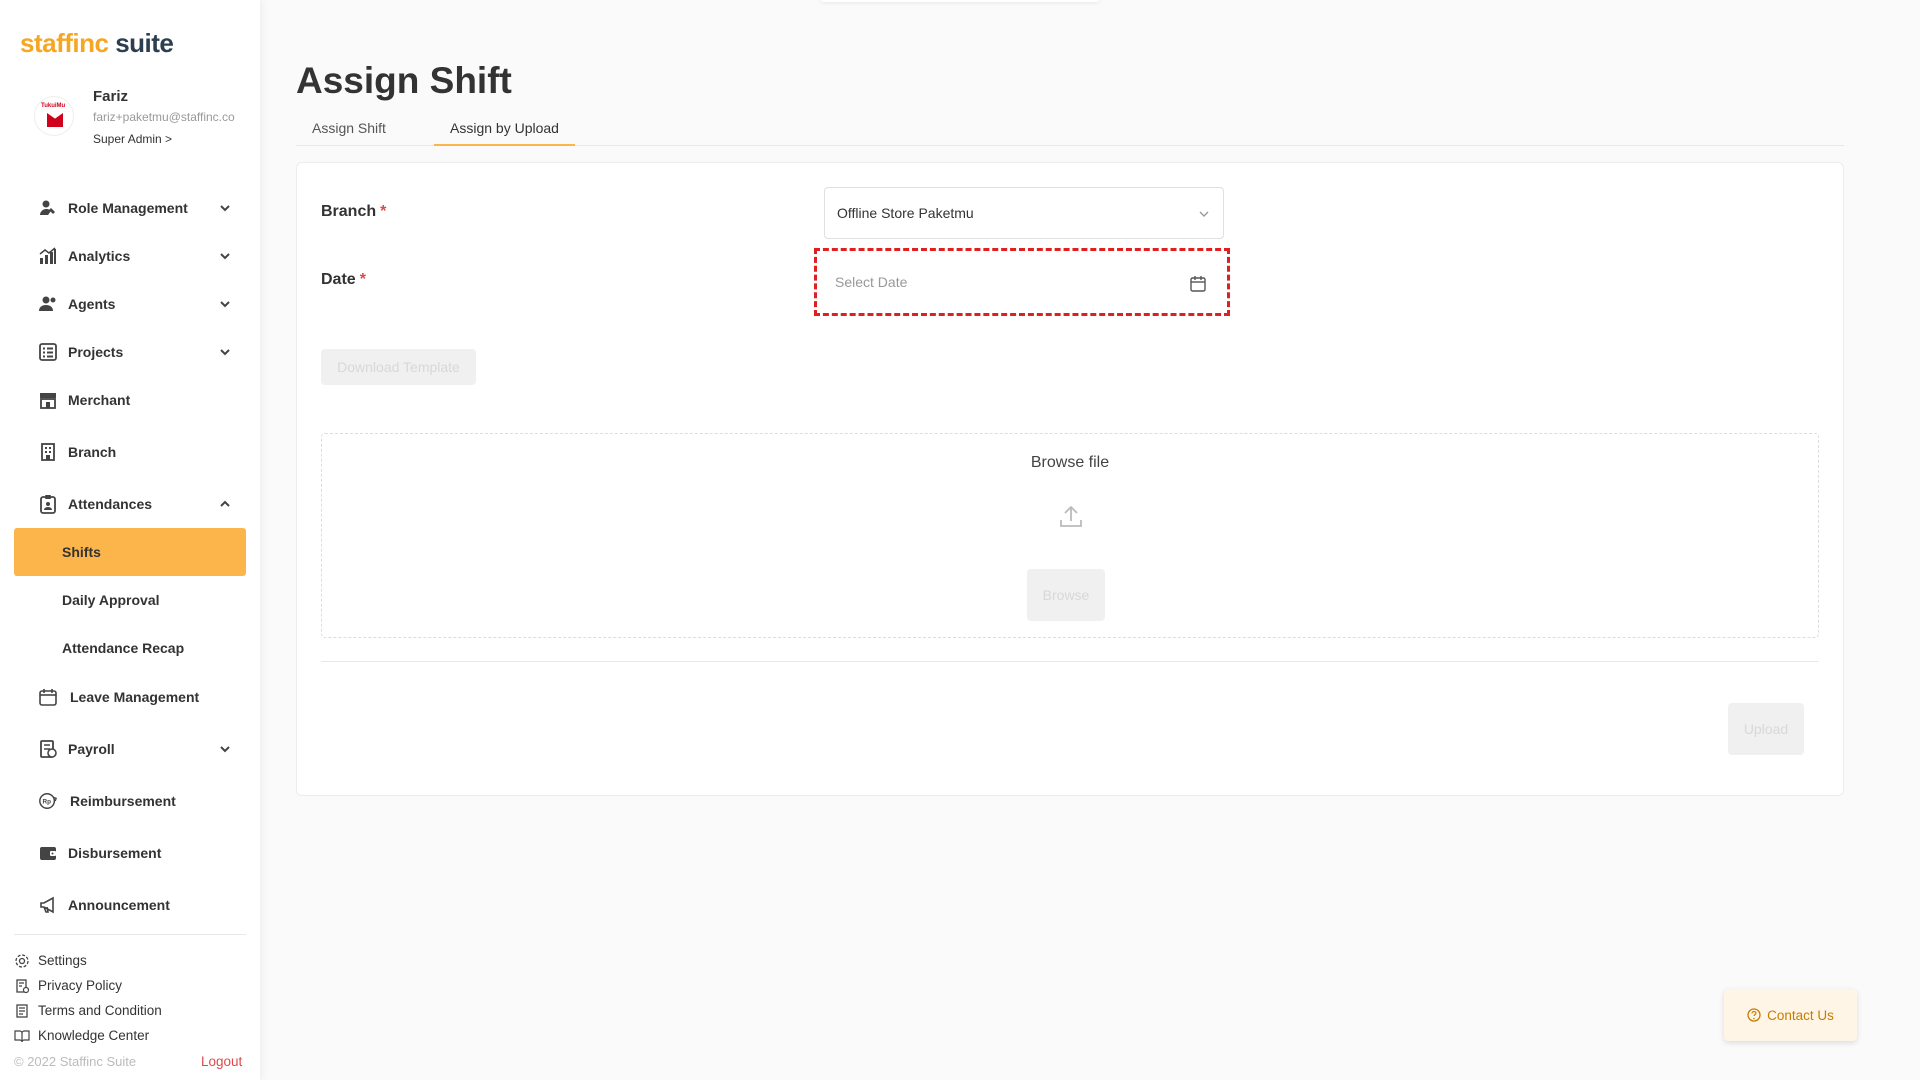  I want to click on sidebar-subitem-attendance-recap: Attendance Recap, so click(130, 648).